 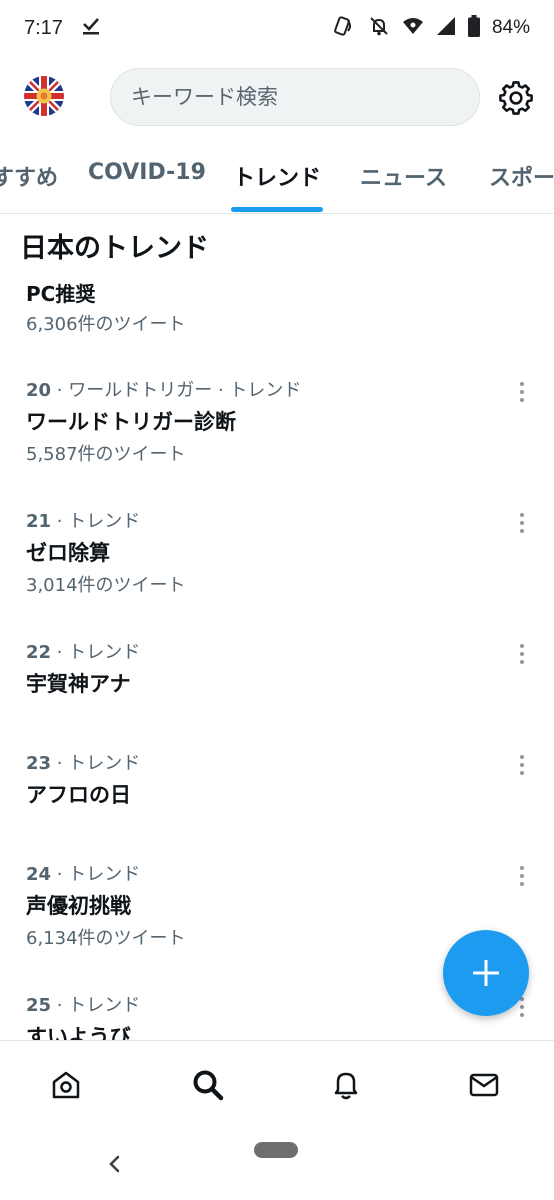 What do you see at coordinates (68, 553) in the screenshot?
I see `trend-name: ゼロ除算` at bounding box center [68, 553].